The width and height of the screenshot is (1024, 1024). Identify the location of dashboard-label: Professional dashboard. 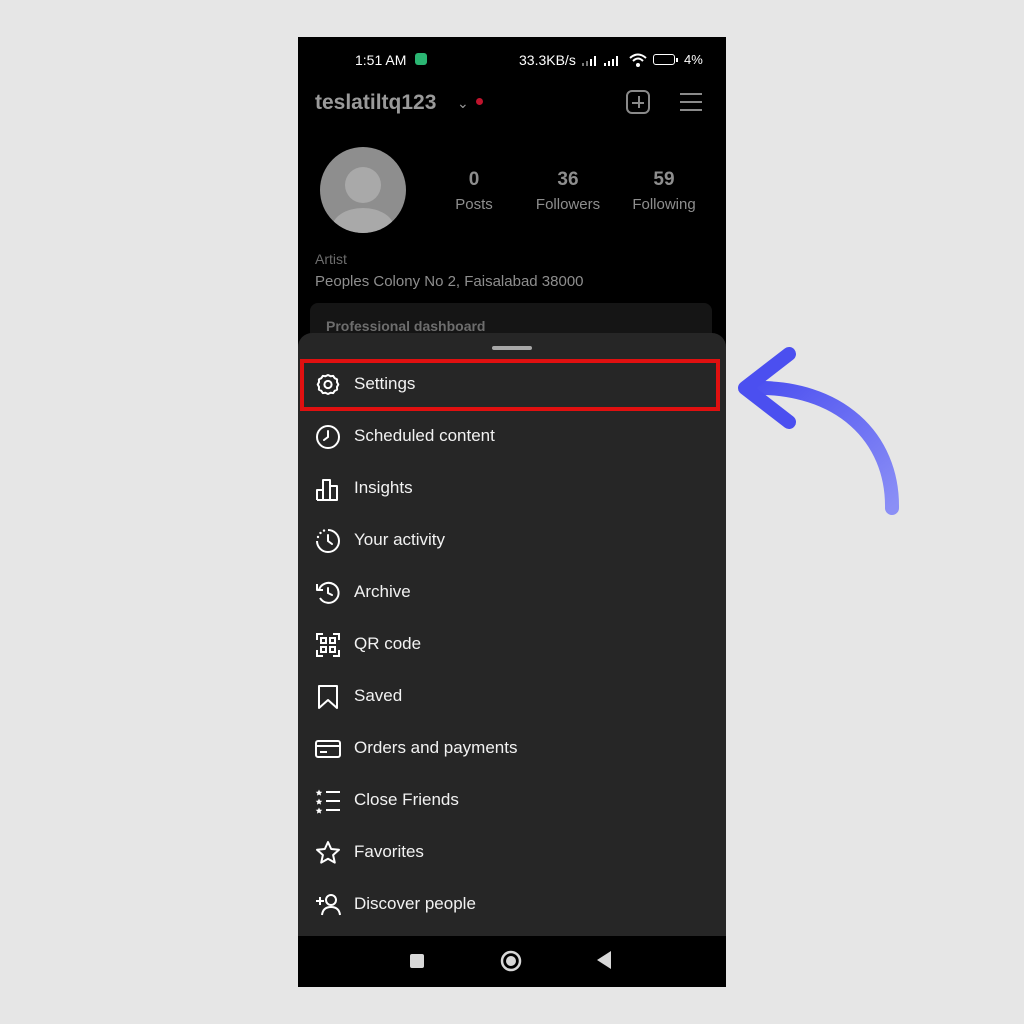
(406, 326).